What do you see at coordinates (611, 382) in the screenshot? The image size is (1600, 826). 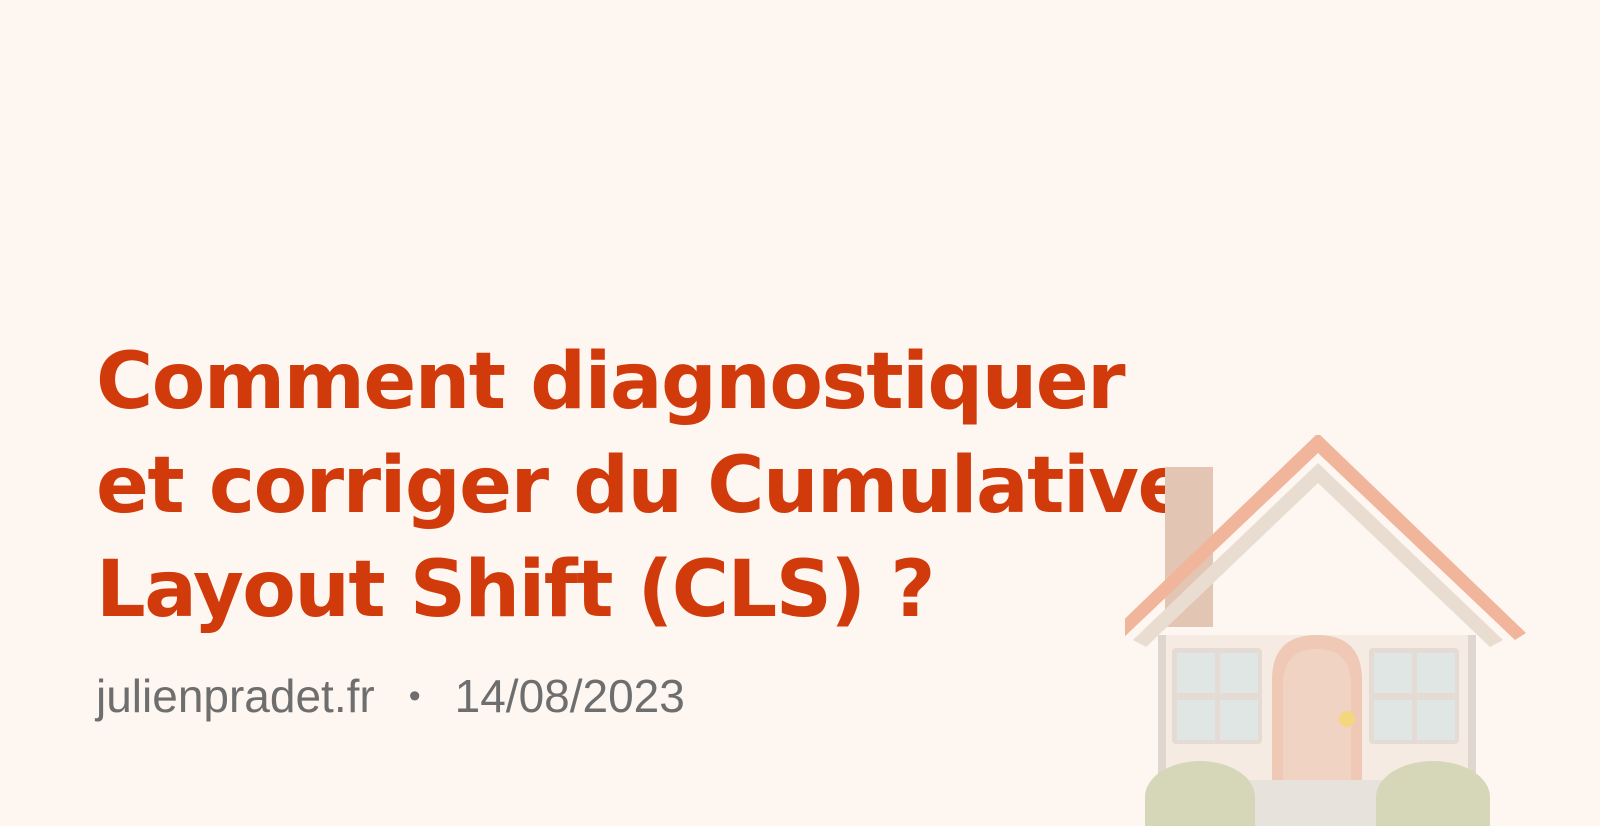 I see `post-title-line-1: Comment diagnostiquer` at bounding box center [611, 382].